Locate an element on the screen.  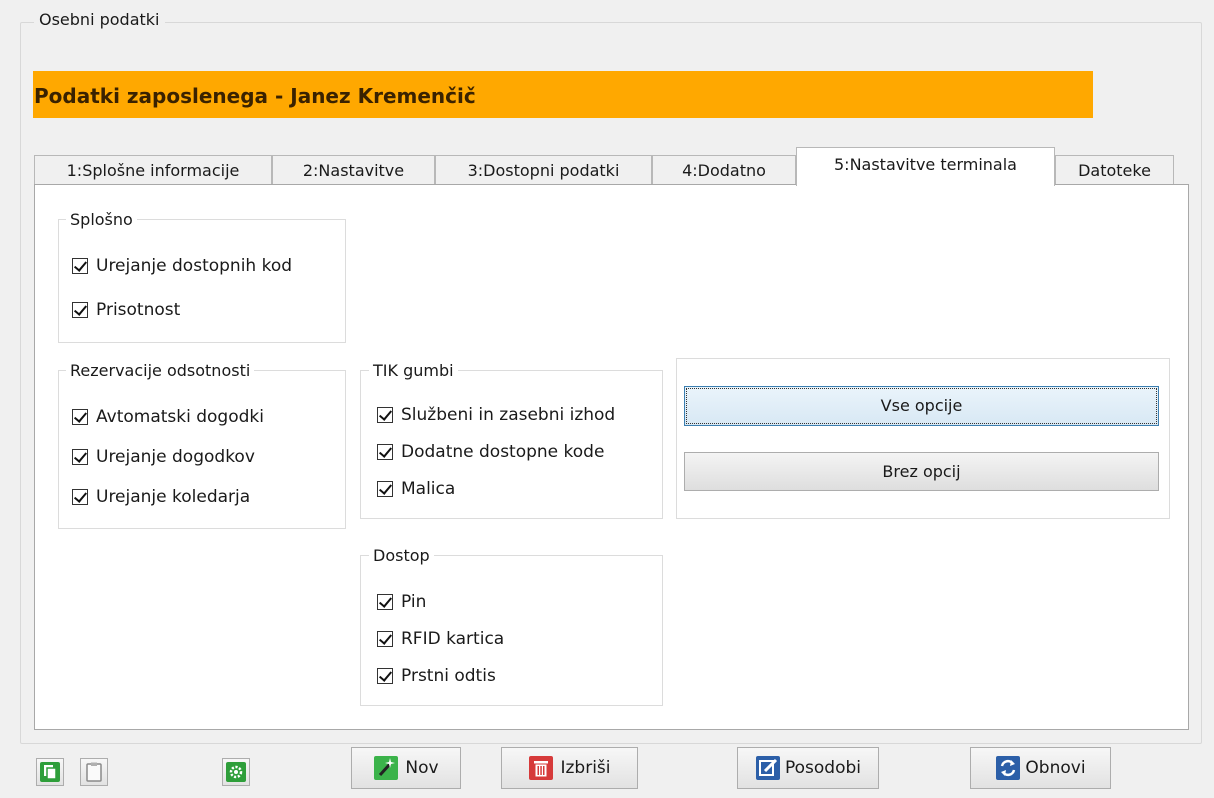
checkbox-fingerprint: Prstni odtis is located at coordinates (436, 676).